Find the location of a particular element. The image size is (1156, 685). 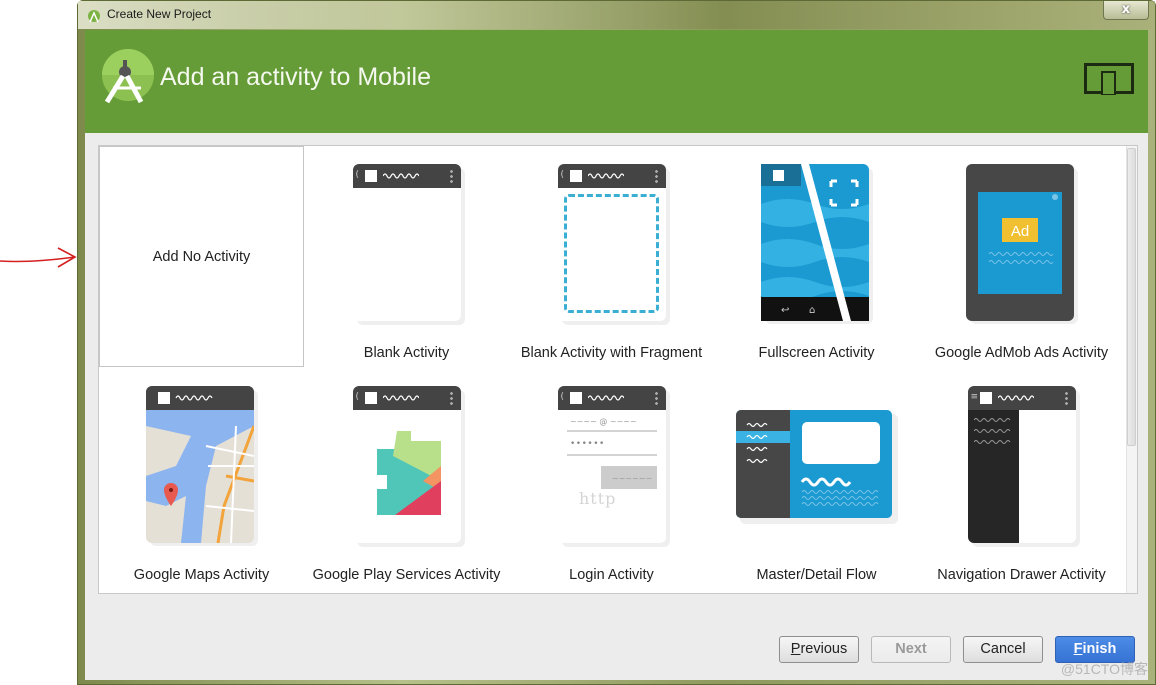

tile-label: Blank Activity is located at coordinates (406, 353).